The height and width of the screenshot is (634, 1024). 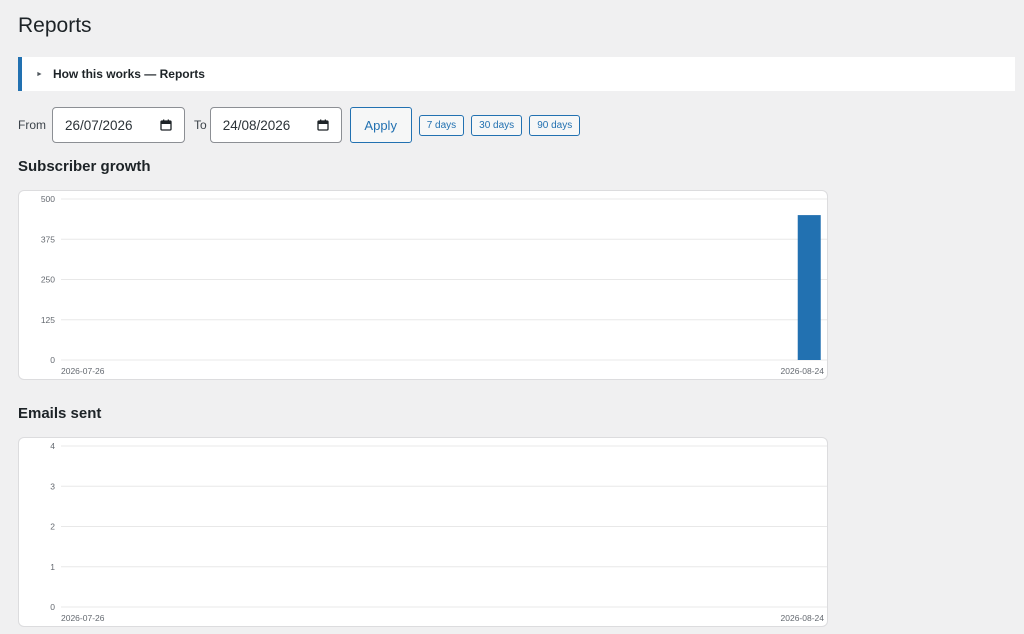 What do you see at coordinates (441, 125) in the screenshot?
I see `preset-7-days-button: 7 days` at bounding box center [441, 125].